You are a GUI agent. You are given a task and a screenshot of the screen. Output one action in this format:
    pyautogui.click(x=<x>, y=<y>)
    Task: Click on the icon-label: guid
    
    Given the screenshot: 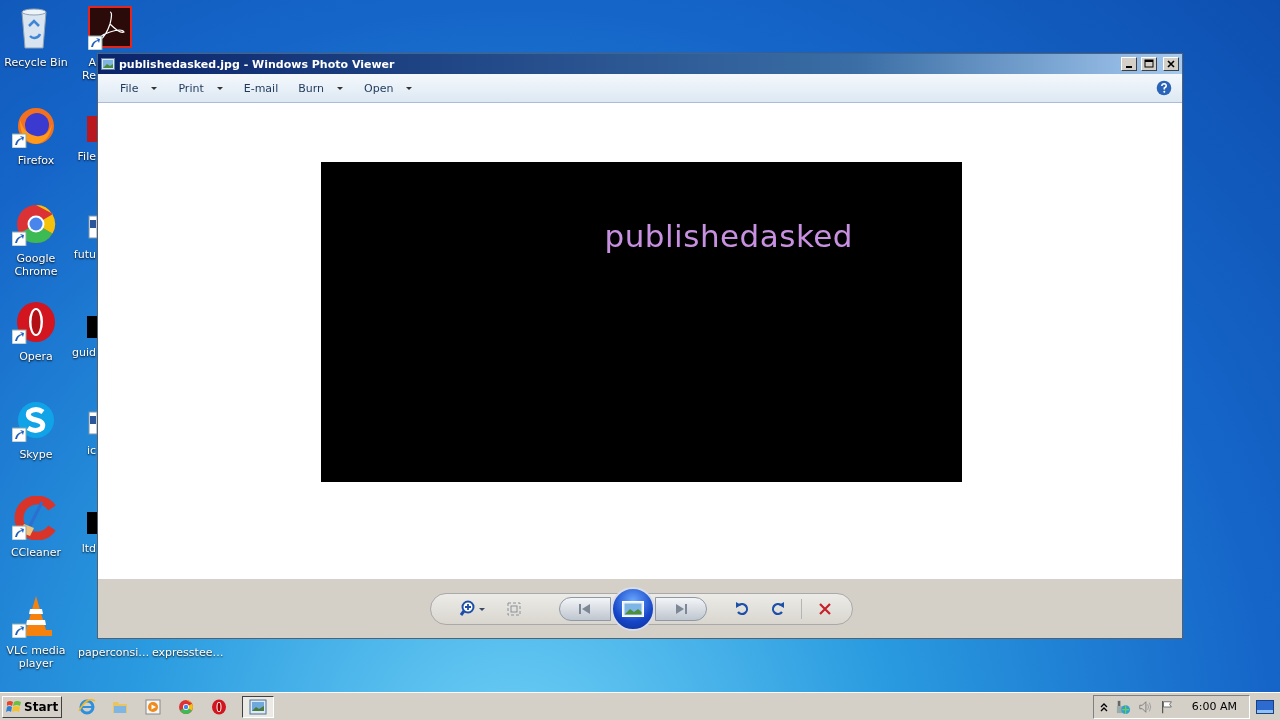 What is the action you would take?
    pyautogui.click(x=82, y=352)
    